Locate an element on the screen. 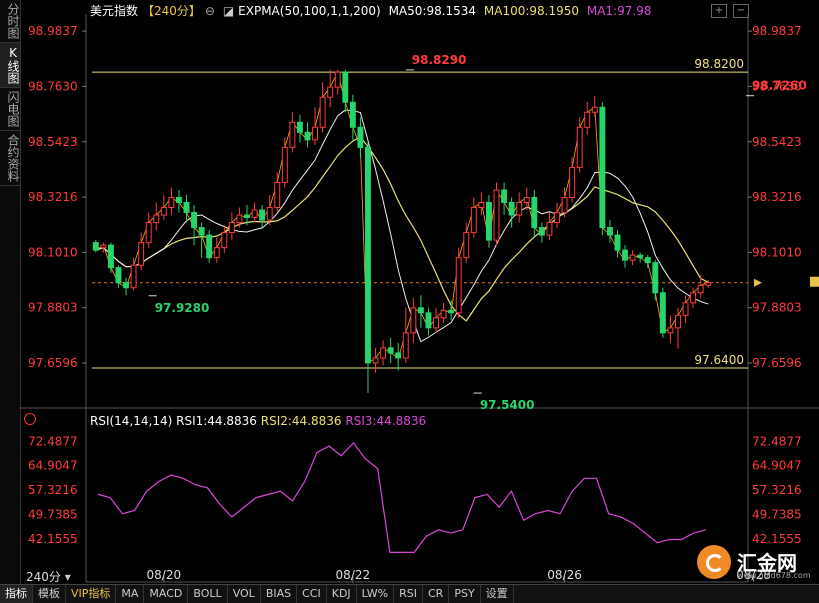  indicator-tab: VOL is located at coordinates (244, 594).